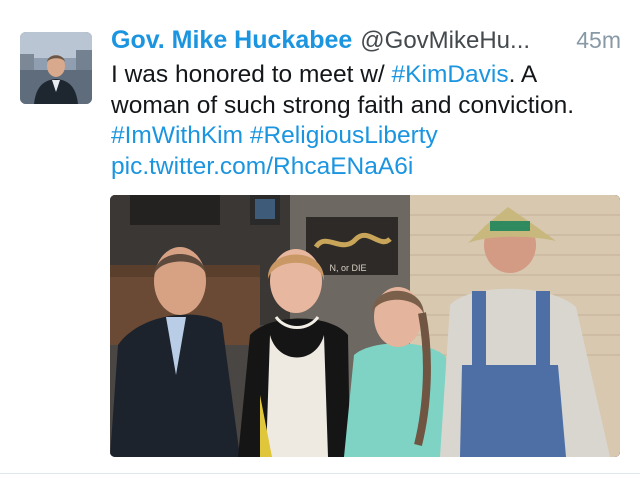 The height and width of the screenshot is (478, 640). What do you see at coordinates (177, 135) in the screenshot?
I see `hashtag-imwithkim: #ImWithKim` at bounding box center [177, 135].